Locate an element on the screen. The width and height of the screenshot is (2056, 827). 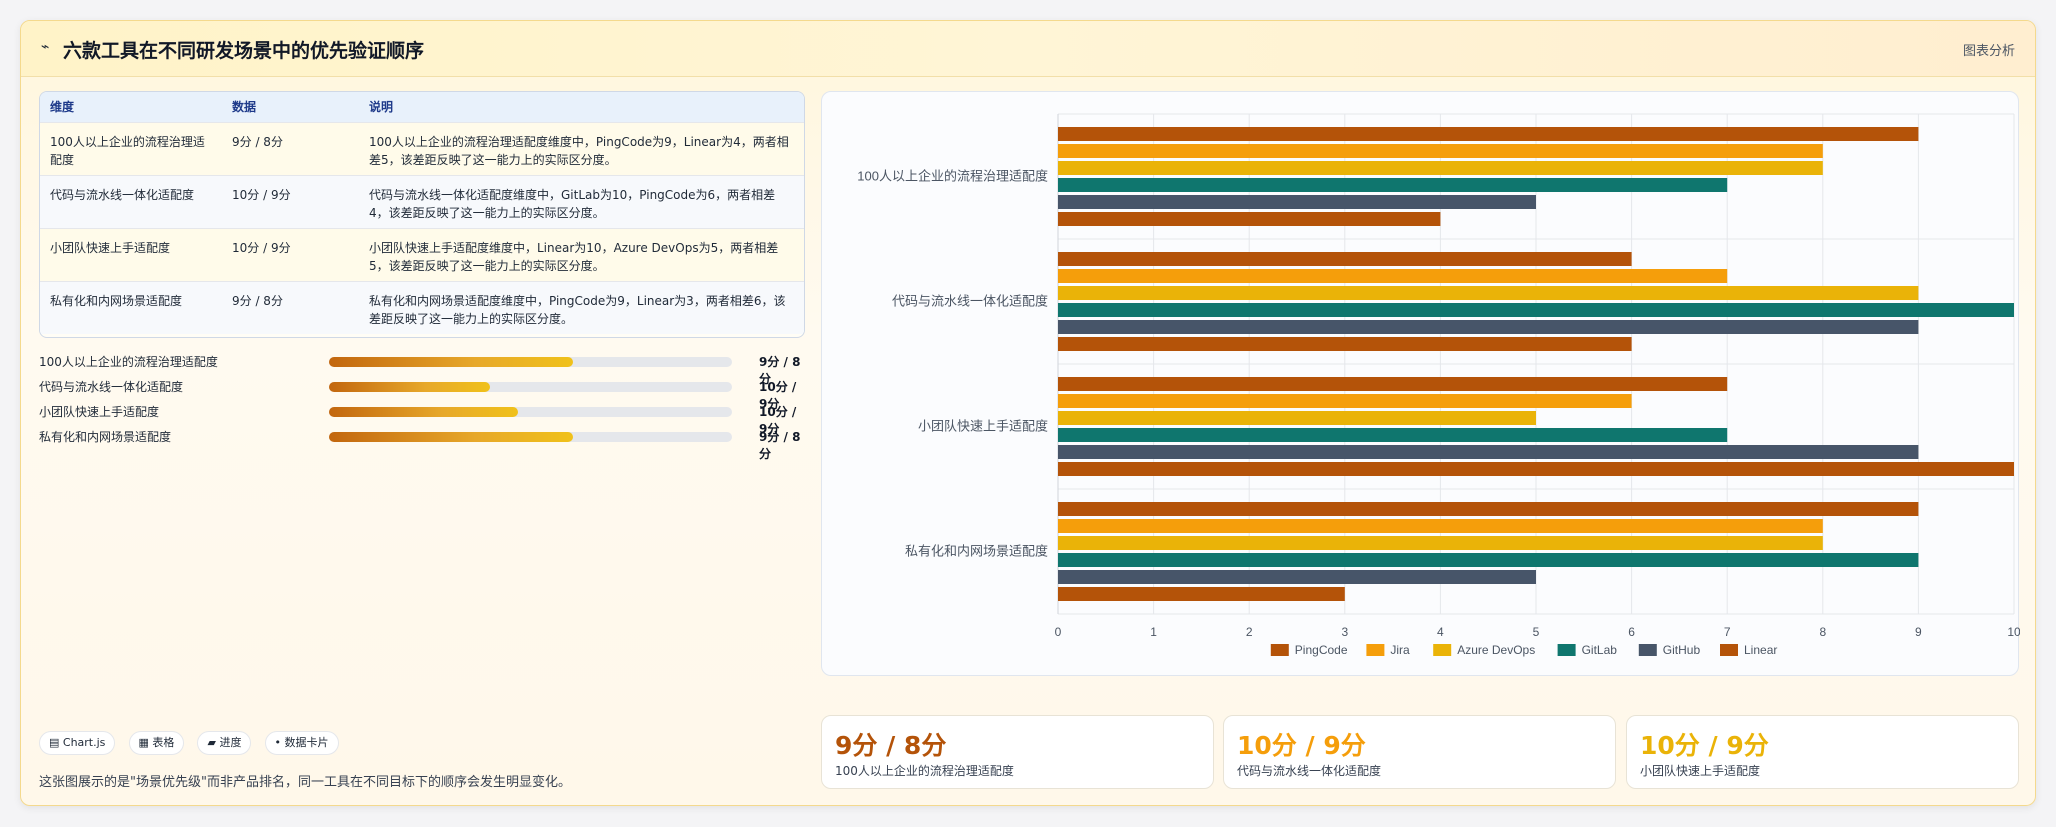
x-tick-label: 2 is located at coordinates (1249, 632).